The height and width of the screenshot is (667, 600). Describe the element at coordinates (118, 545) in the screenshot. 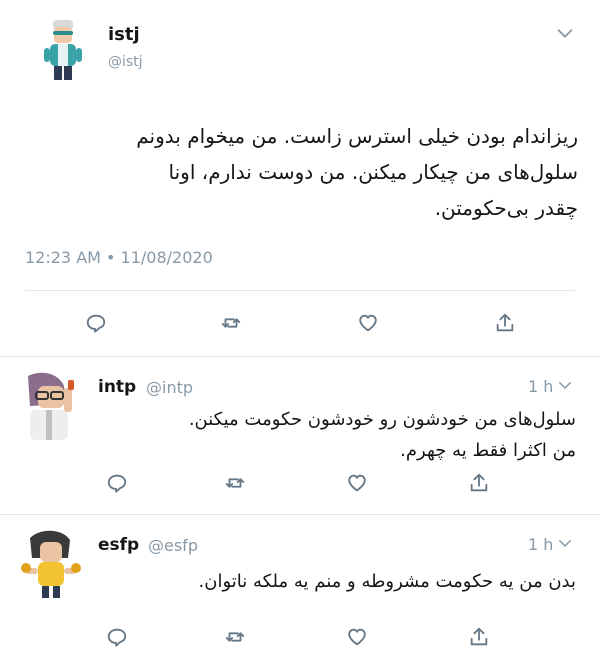

I see `reply-author-name: esfp` at that location.